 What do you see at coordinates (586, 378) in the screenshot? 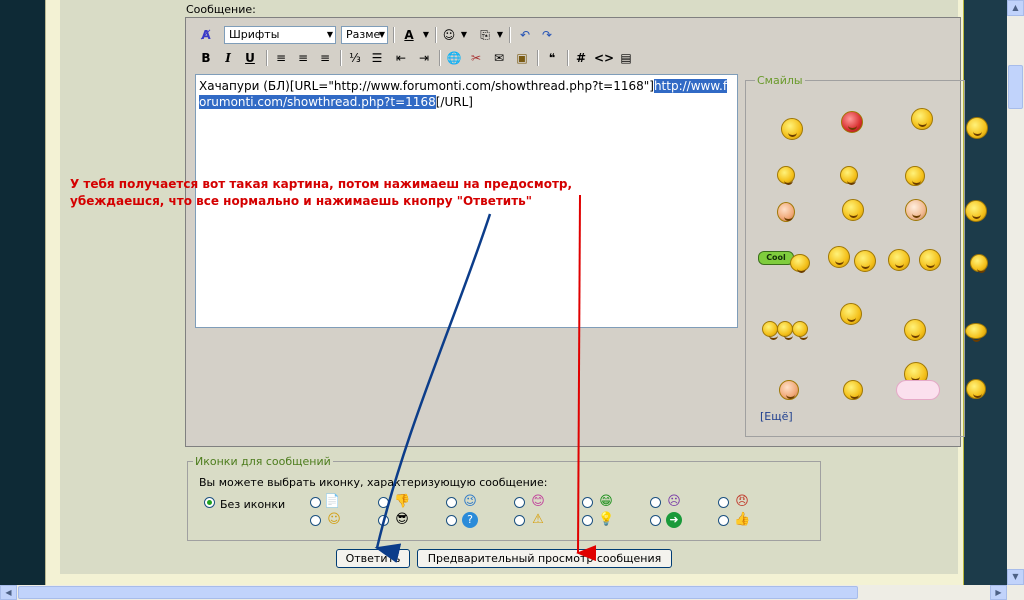
I see `red-arrow` at bounding box center [586, 378].